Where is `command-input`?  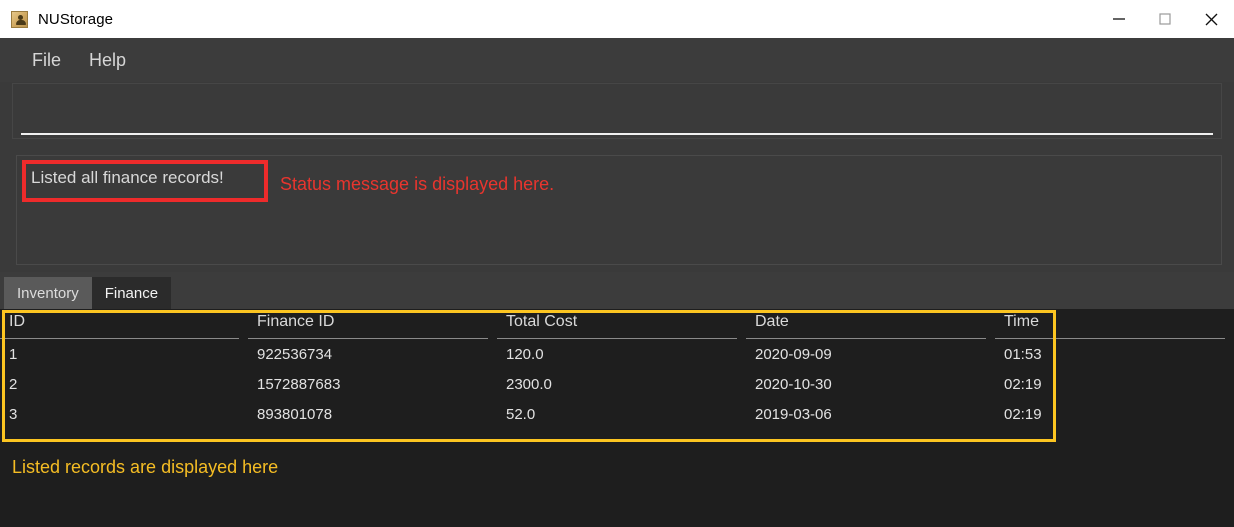 command-input is located at coordinates (617, 123).